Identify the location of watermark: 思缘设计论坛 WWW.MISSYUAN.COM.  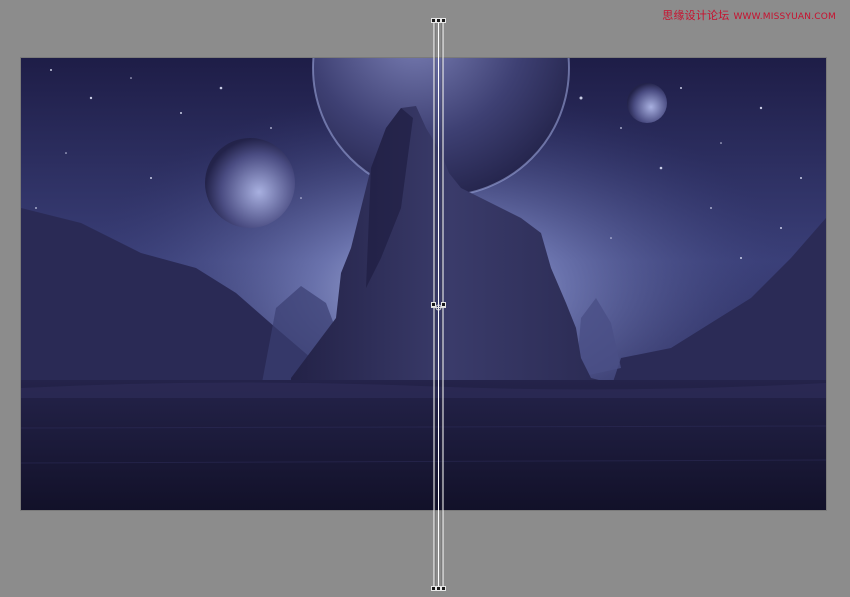
(749, 15).